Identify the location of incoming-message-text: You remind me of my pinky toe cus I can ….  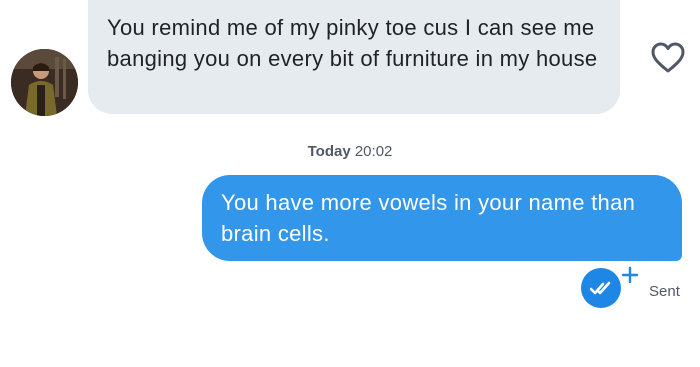
(352, 43).